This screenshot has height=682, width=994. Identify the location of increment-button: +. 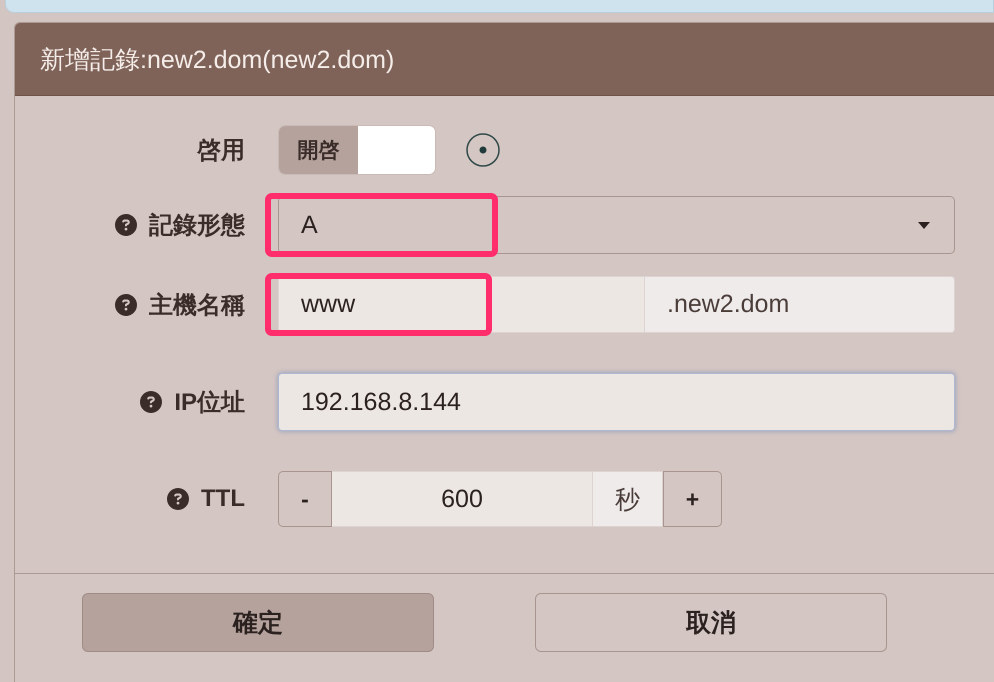
(692, 499).